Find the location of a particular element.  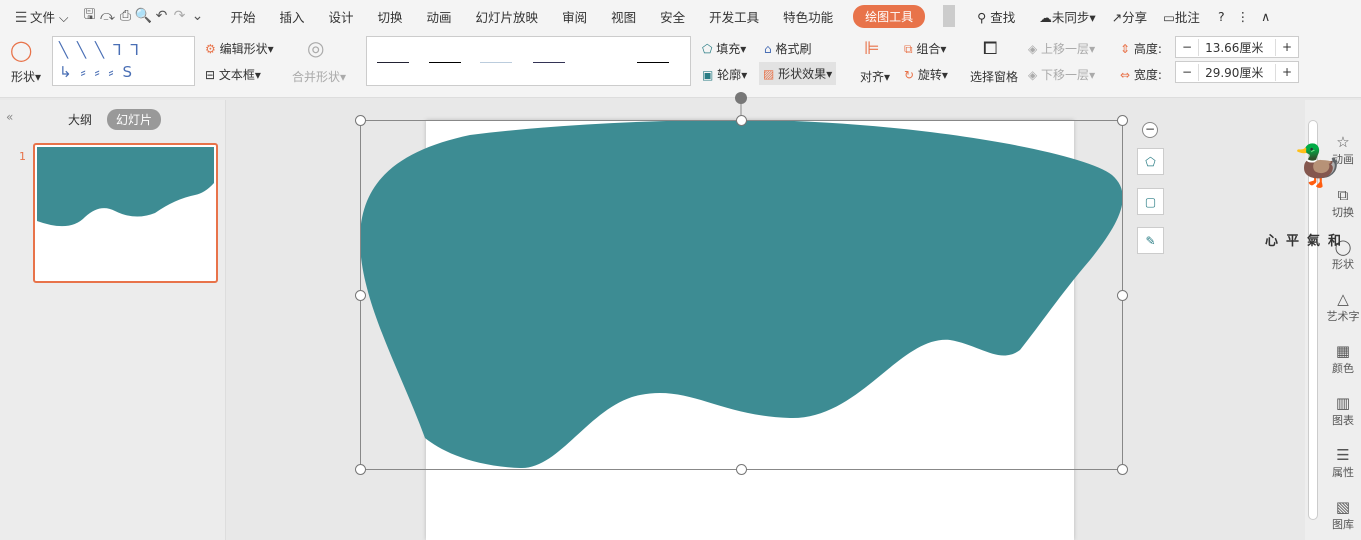

resize-handle-nw is located at coordinates (360, 120).